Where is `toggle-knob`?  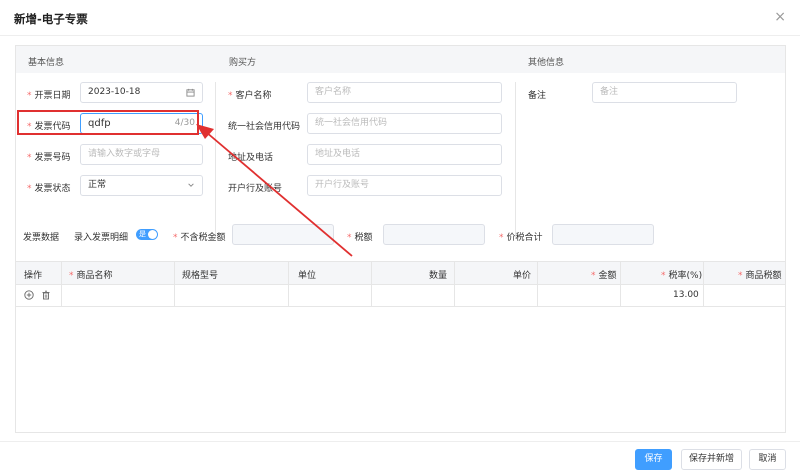 toggle-knob is located at coordinates (152, 234).